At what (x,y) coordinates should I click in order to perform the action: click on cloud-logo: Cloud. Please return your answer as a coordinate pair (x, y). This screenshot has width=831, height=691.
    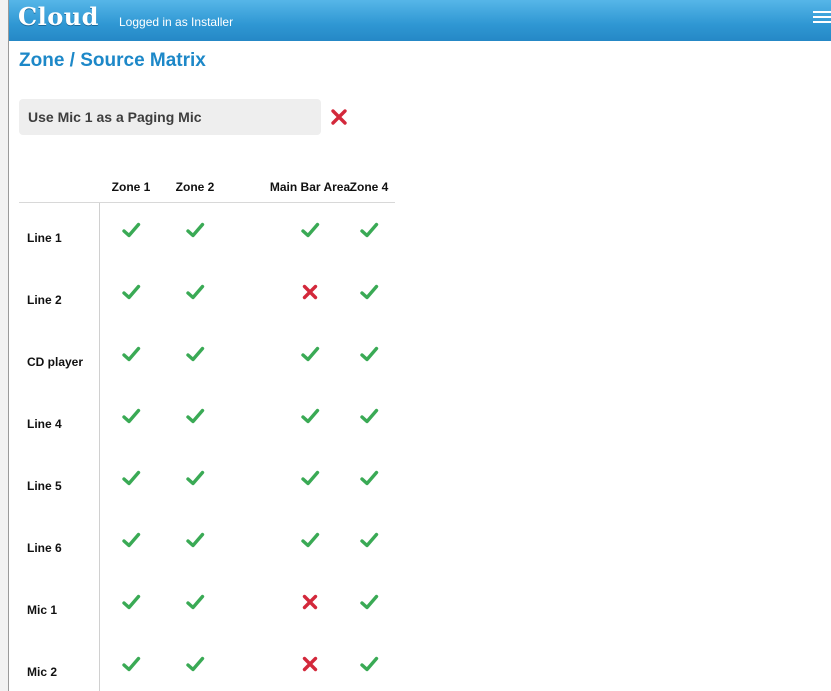
    Looking at the image, I should click on (58, 16).